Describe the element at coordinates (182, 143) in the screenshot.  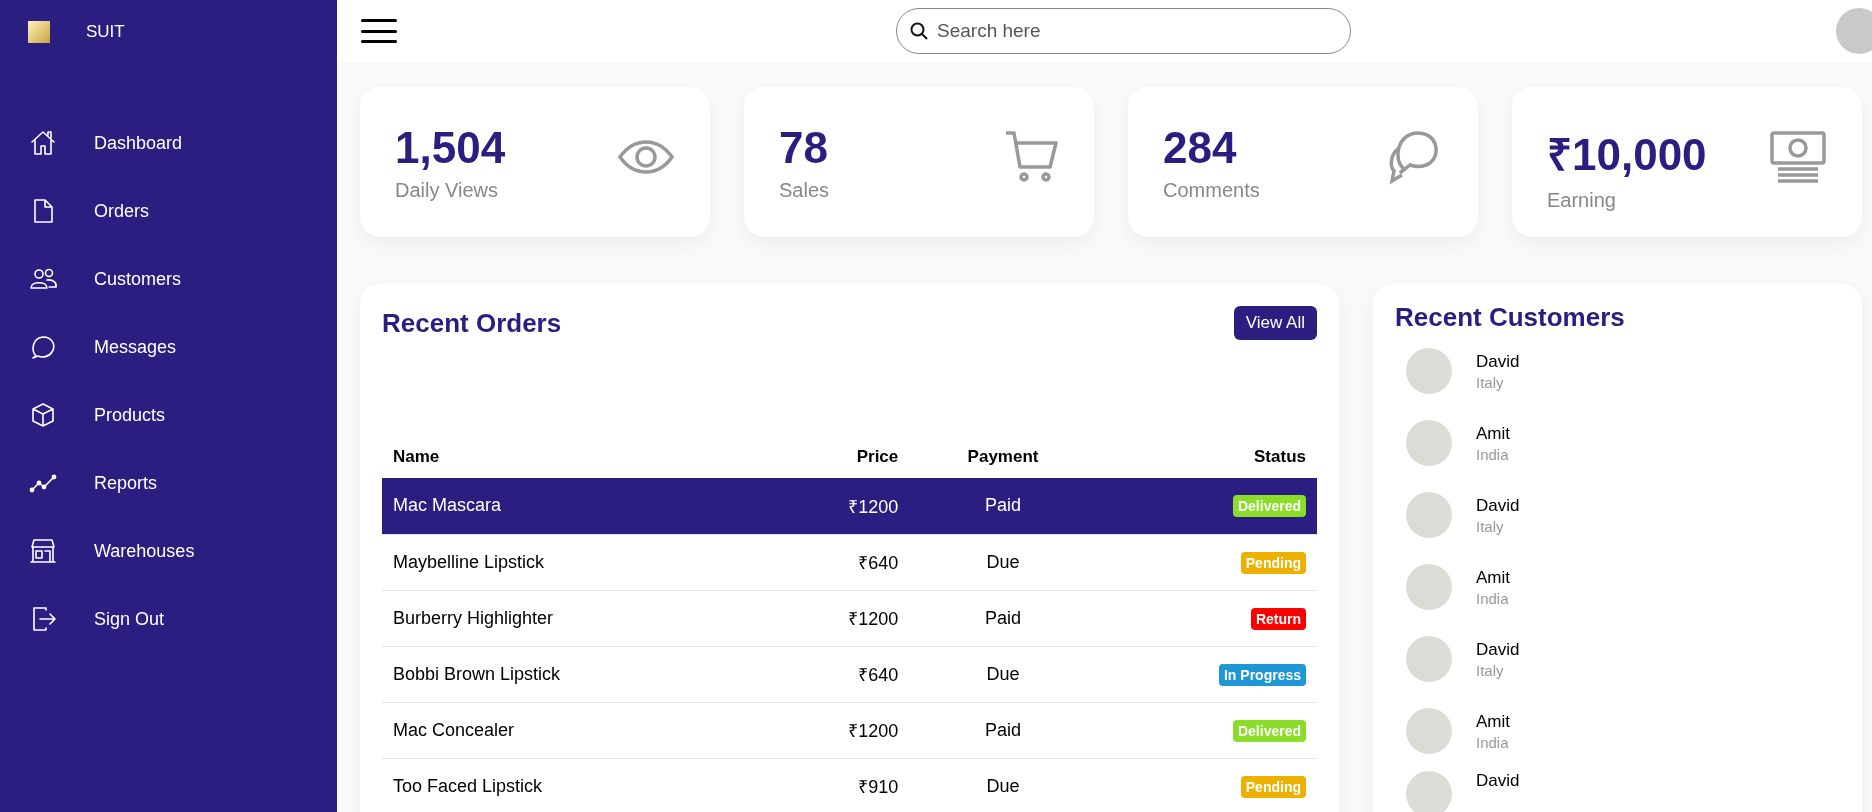
I see `nav-link: Dashboard` at that location.